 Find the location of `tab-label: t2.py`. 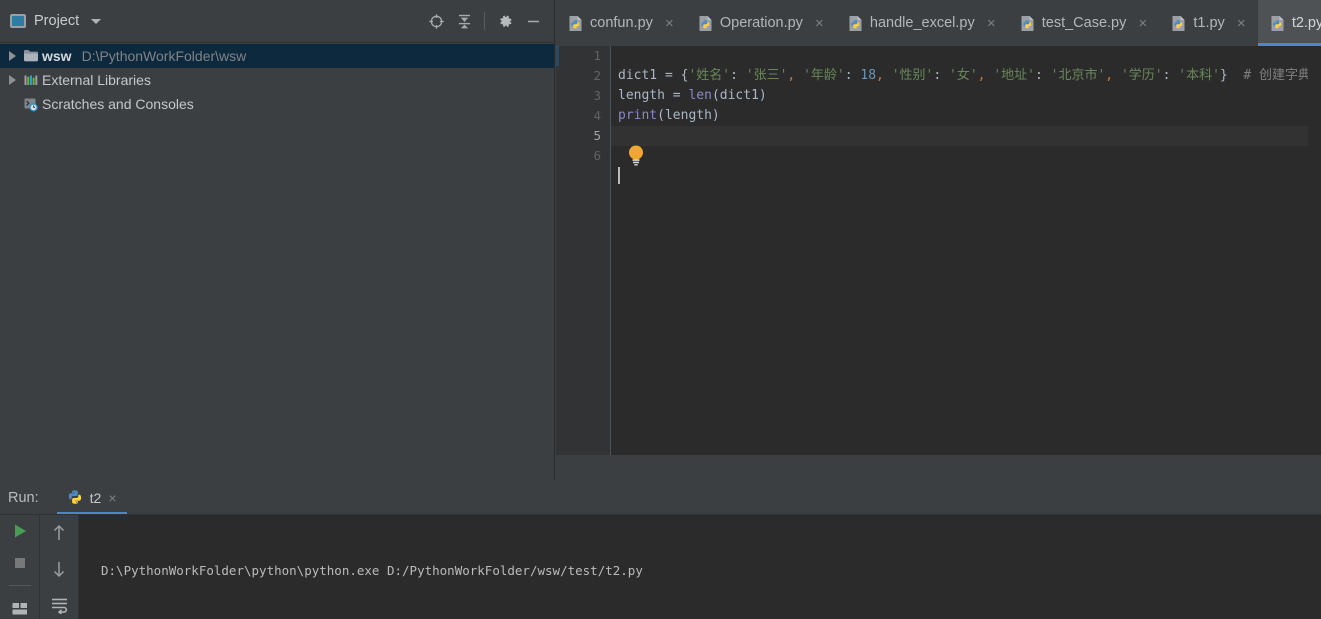

tab-label: t2.py is located at coordinates (1306, 23).